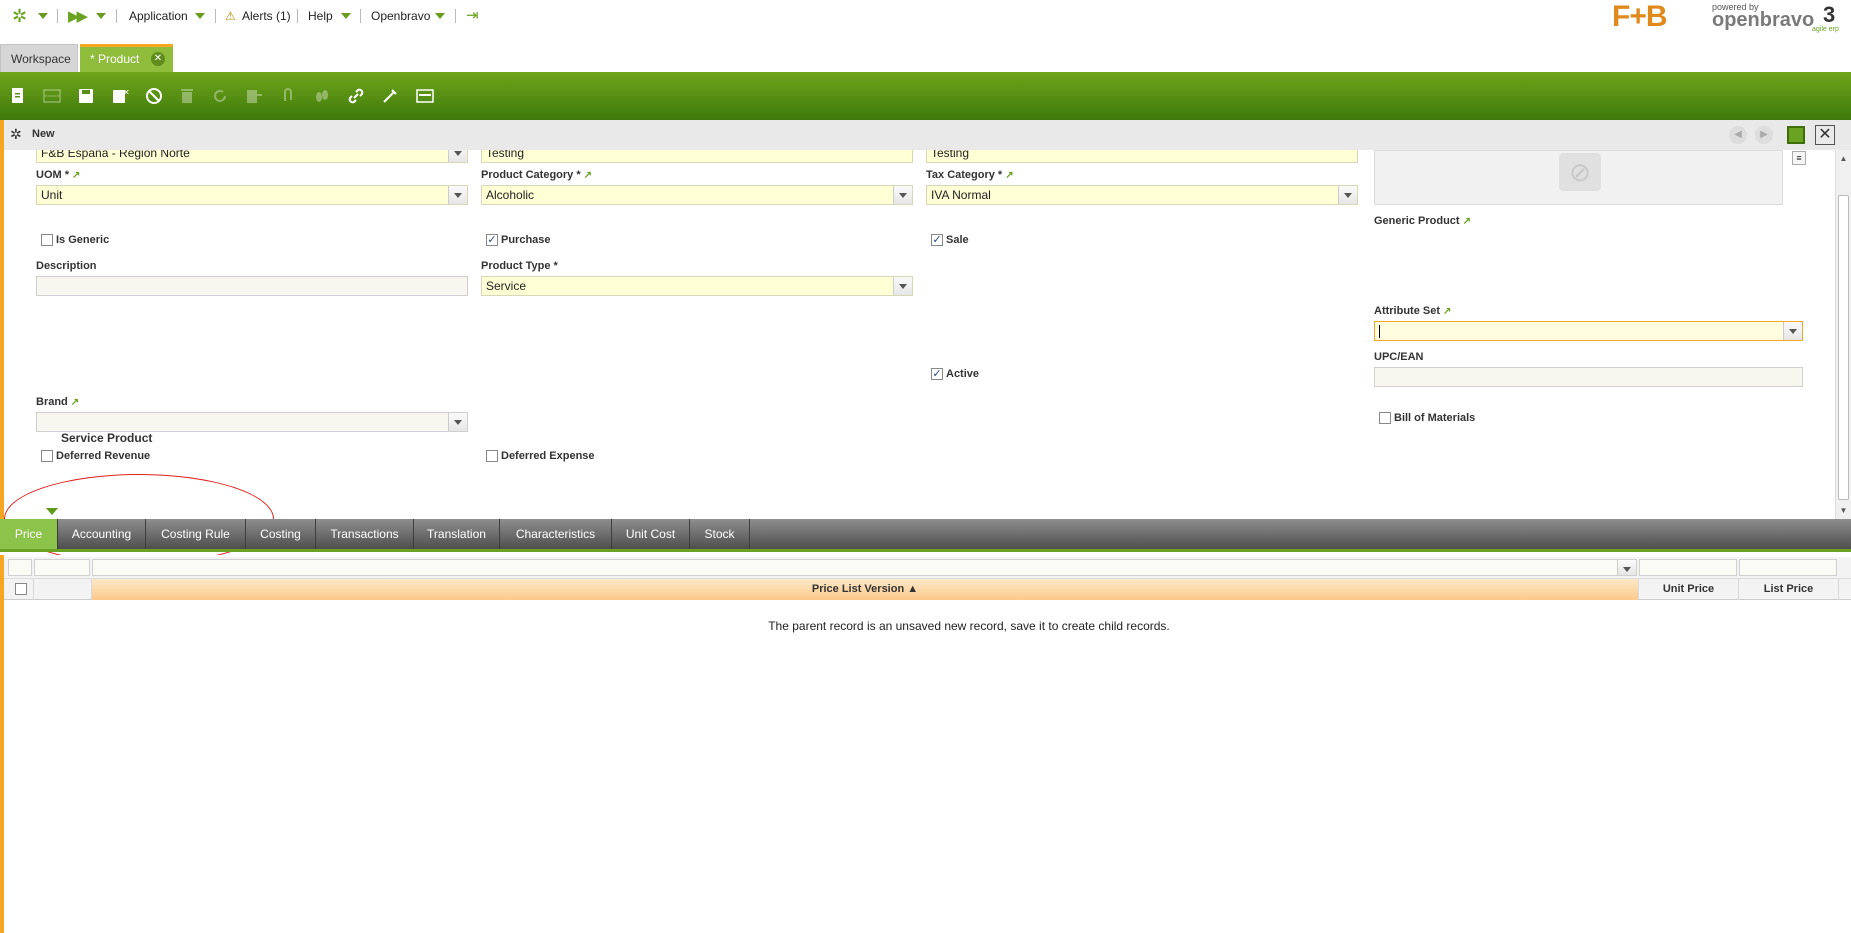  What do you see at coordinates (697, 286) in the screenshot?
I see `product-type-select: Service` at bounding box center [697, 286].